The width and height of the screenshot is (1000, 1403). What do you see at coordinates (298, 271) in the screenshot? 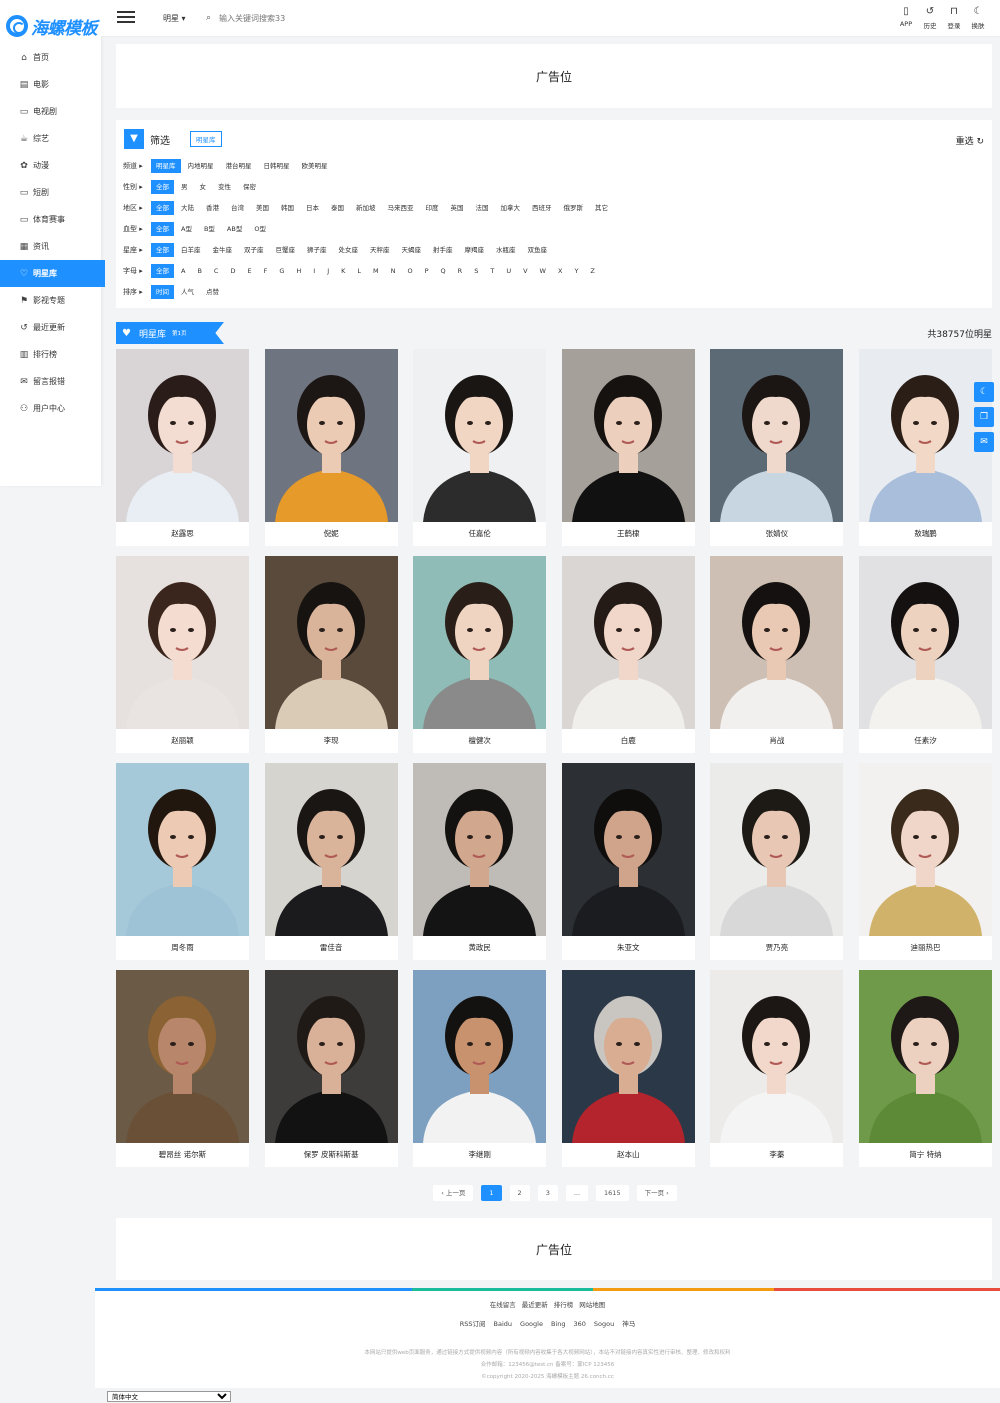
I see `filter-option: H` at bounding box center [298, 271].